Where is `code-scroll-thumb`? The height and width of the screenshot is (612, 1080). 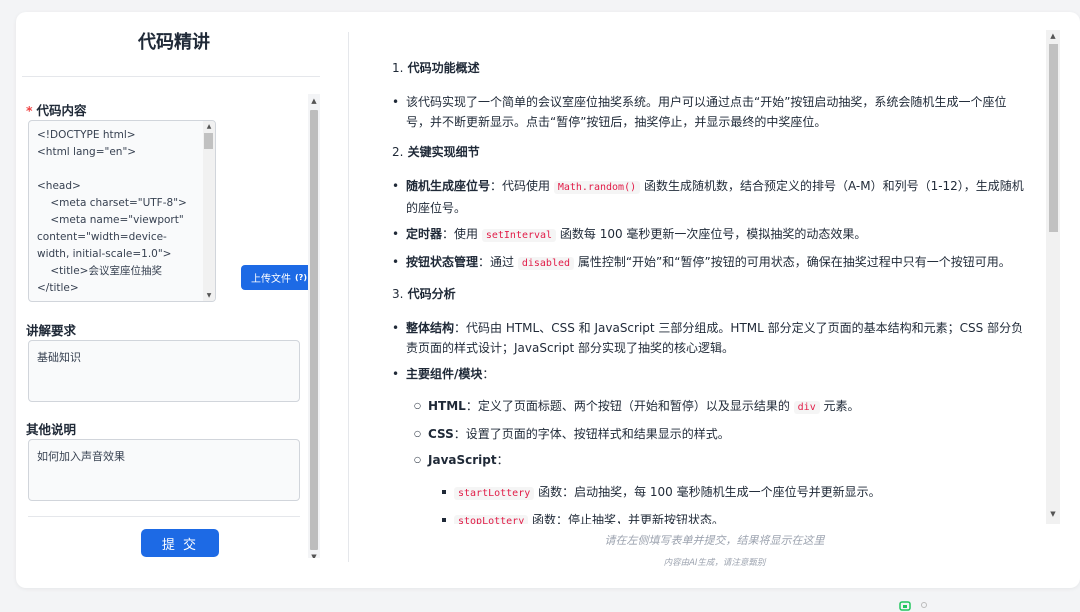
code-scroll-thumb is located at coordinates (208, 141).